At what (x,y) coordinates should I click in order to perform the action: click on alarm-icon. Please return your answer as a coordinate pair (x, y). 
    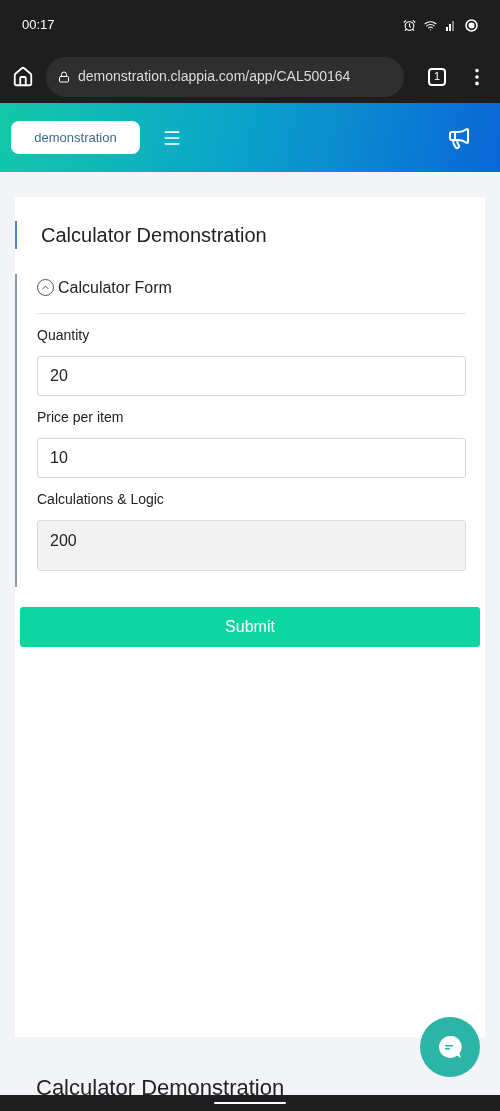
    Looking at the image, I should click on (409, 25).